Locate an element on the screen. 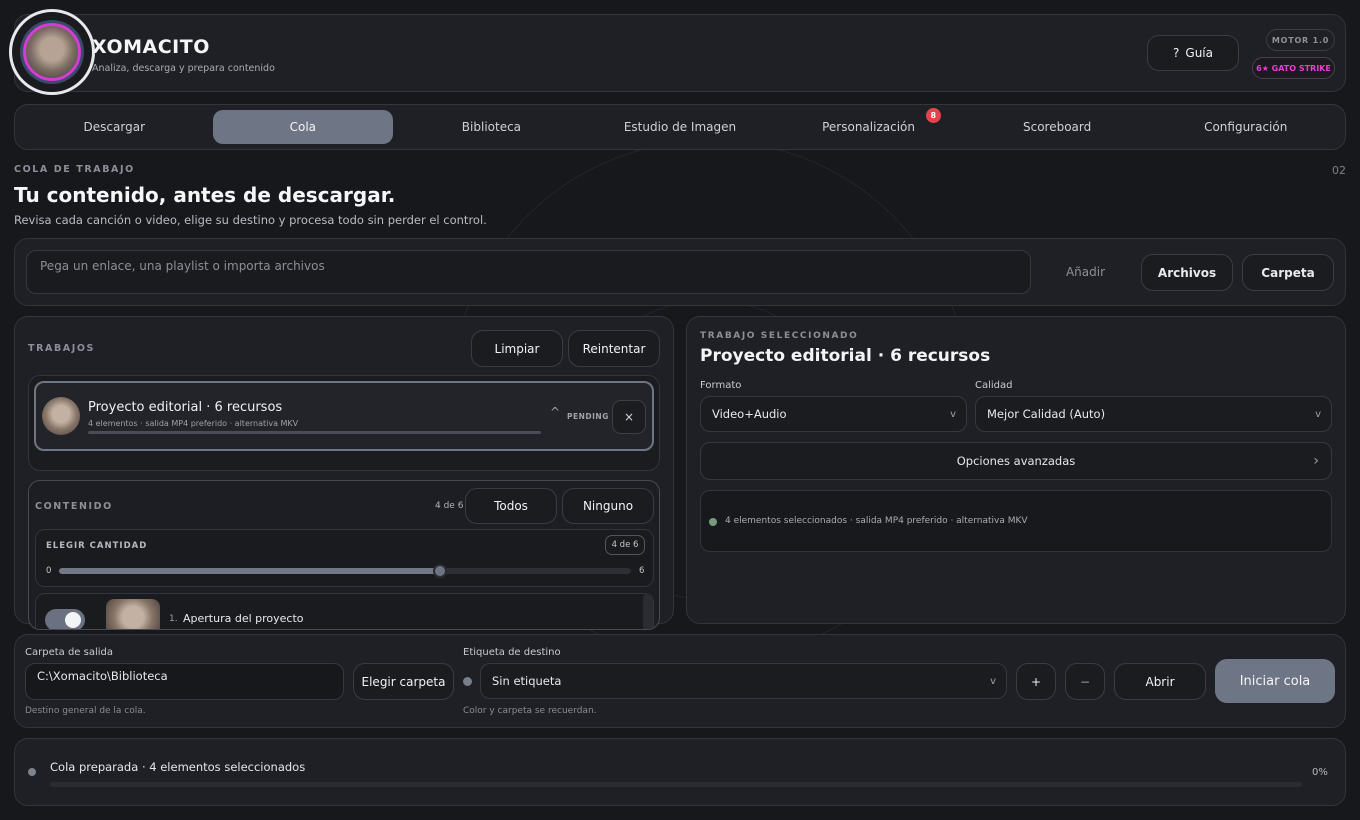  files-button: Archivos is located at coordinates (1187, 272).